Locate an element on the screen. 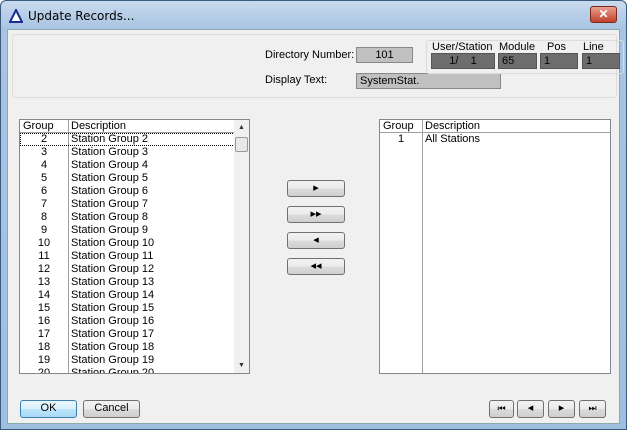  list-item: 16 Station Group 16 is located at coordinates (127, 321).